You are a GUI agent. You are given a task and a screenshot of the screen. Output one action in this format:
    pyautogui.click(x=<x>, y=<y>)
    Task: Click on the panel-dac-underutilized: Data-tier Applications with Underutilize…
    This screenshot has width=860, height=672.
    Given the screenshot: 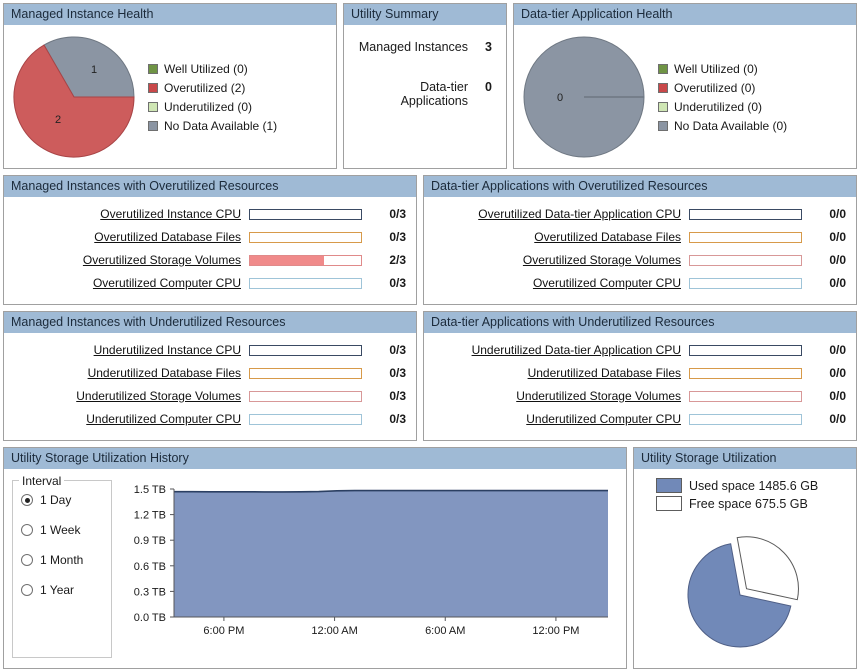 What is the action you would take?
    pyautogui.click(x=640, y=376)
    